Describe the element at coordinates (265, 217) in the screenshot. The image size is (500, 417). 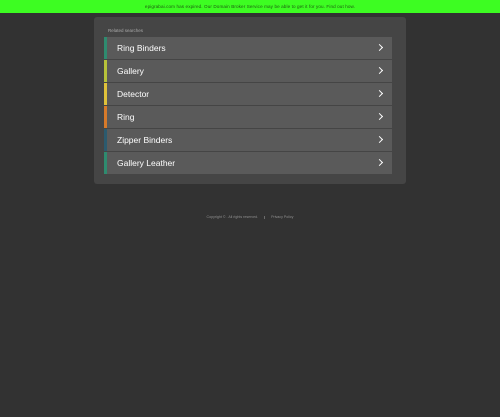
I see `footer-divider` at that location.